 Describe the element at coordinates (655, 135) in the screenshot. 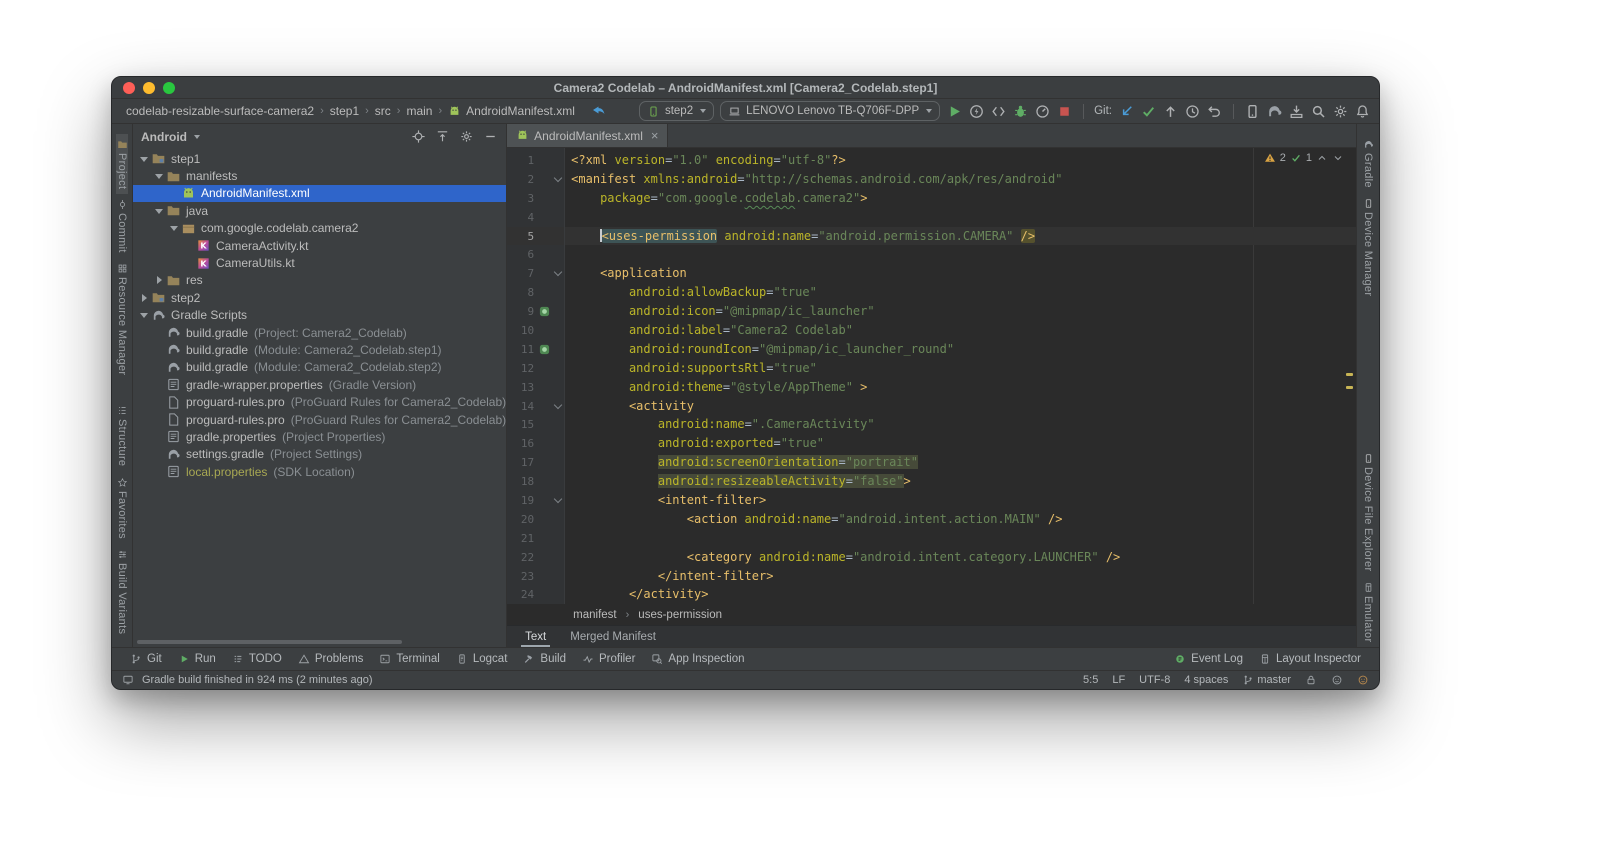

I see `close-tab-icon: ×` at that location.